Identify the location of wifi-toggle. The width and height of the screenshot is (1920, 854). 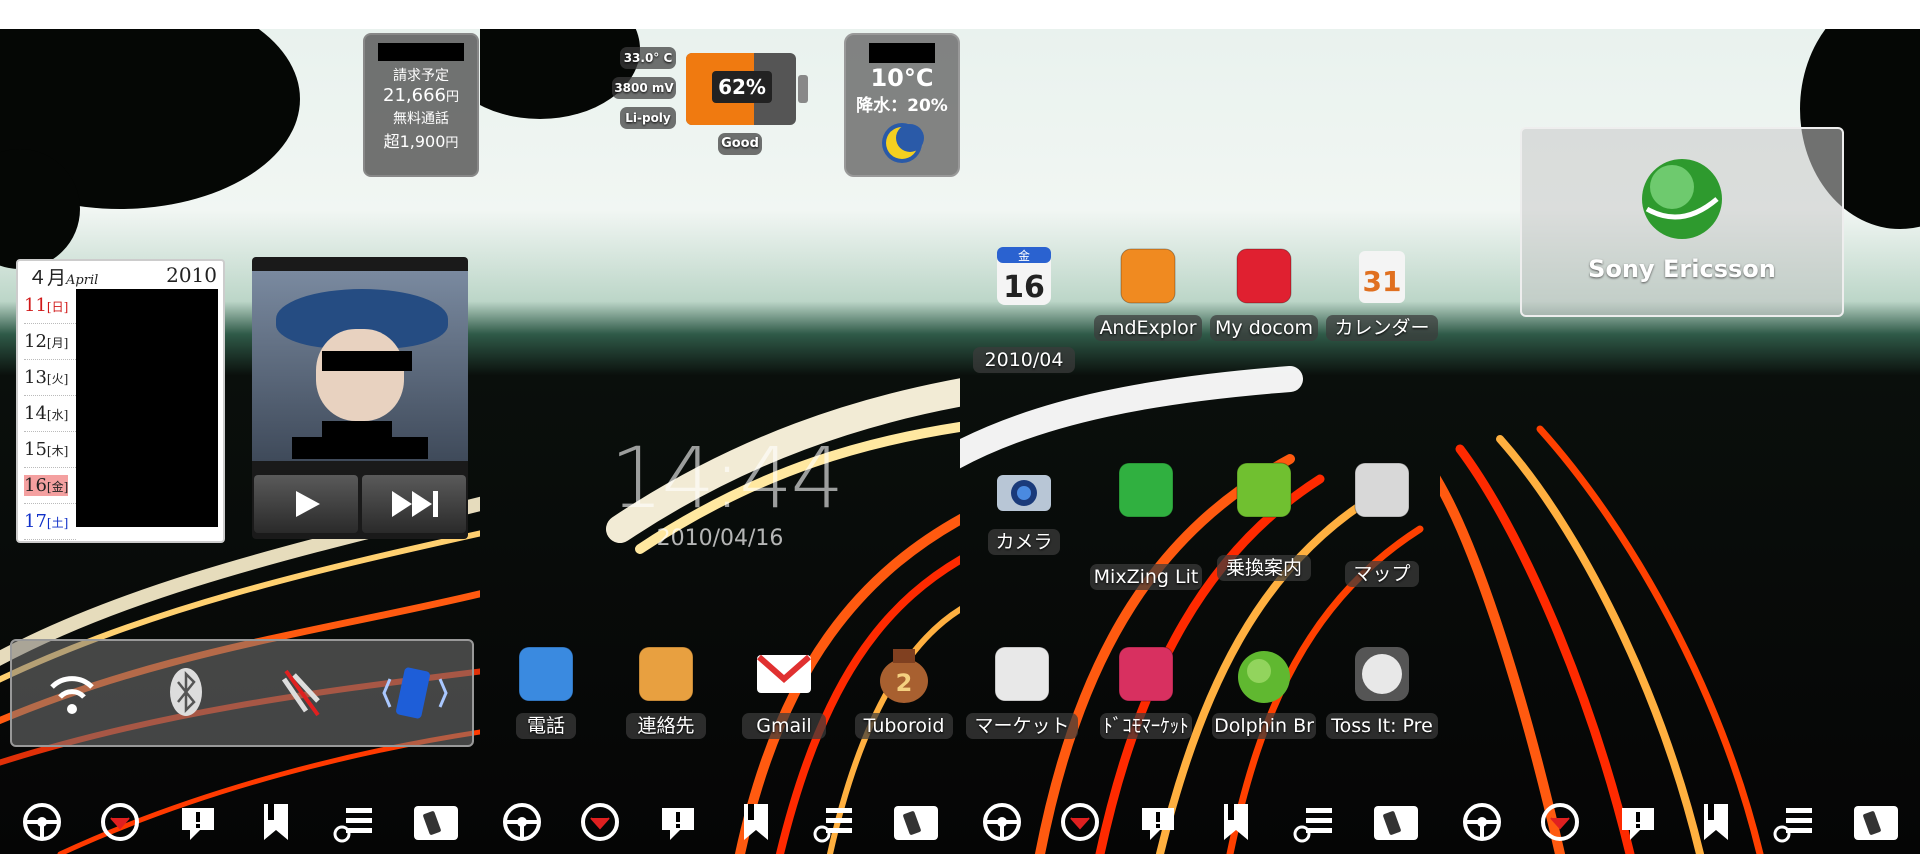
(72, 692).